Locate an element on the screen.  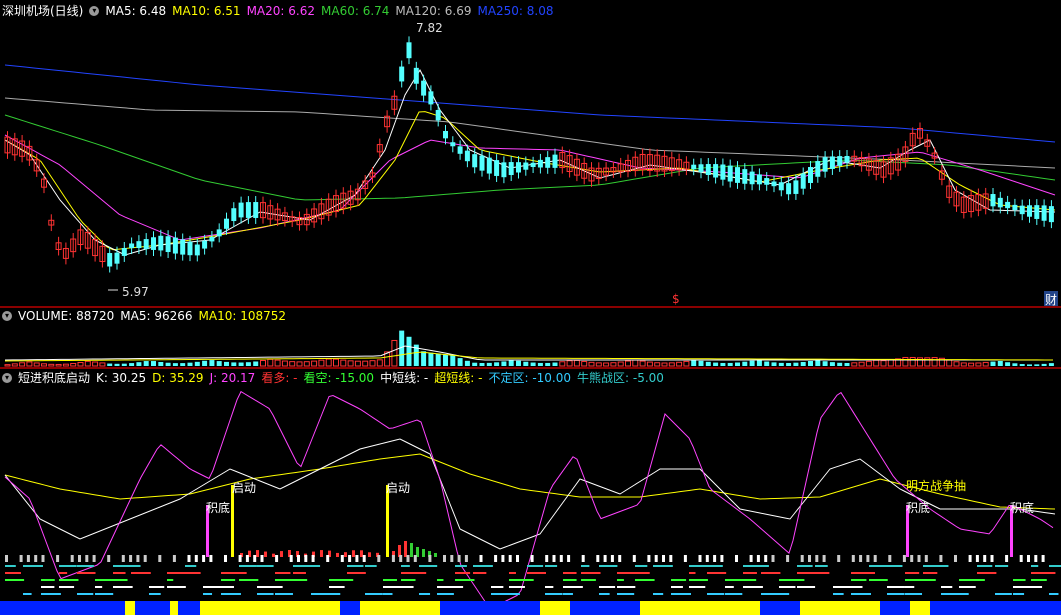
volume-panel: ▾ VOLUME: 88720 MA5: 96266 MA10: 108752 is located at coordinates (530, 337).